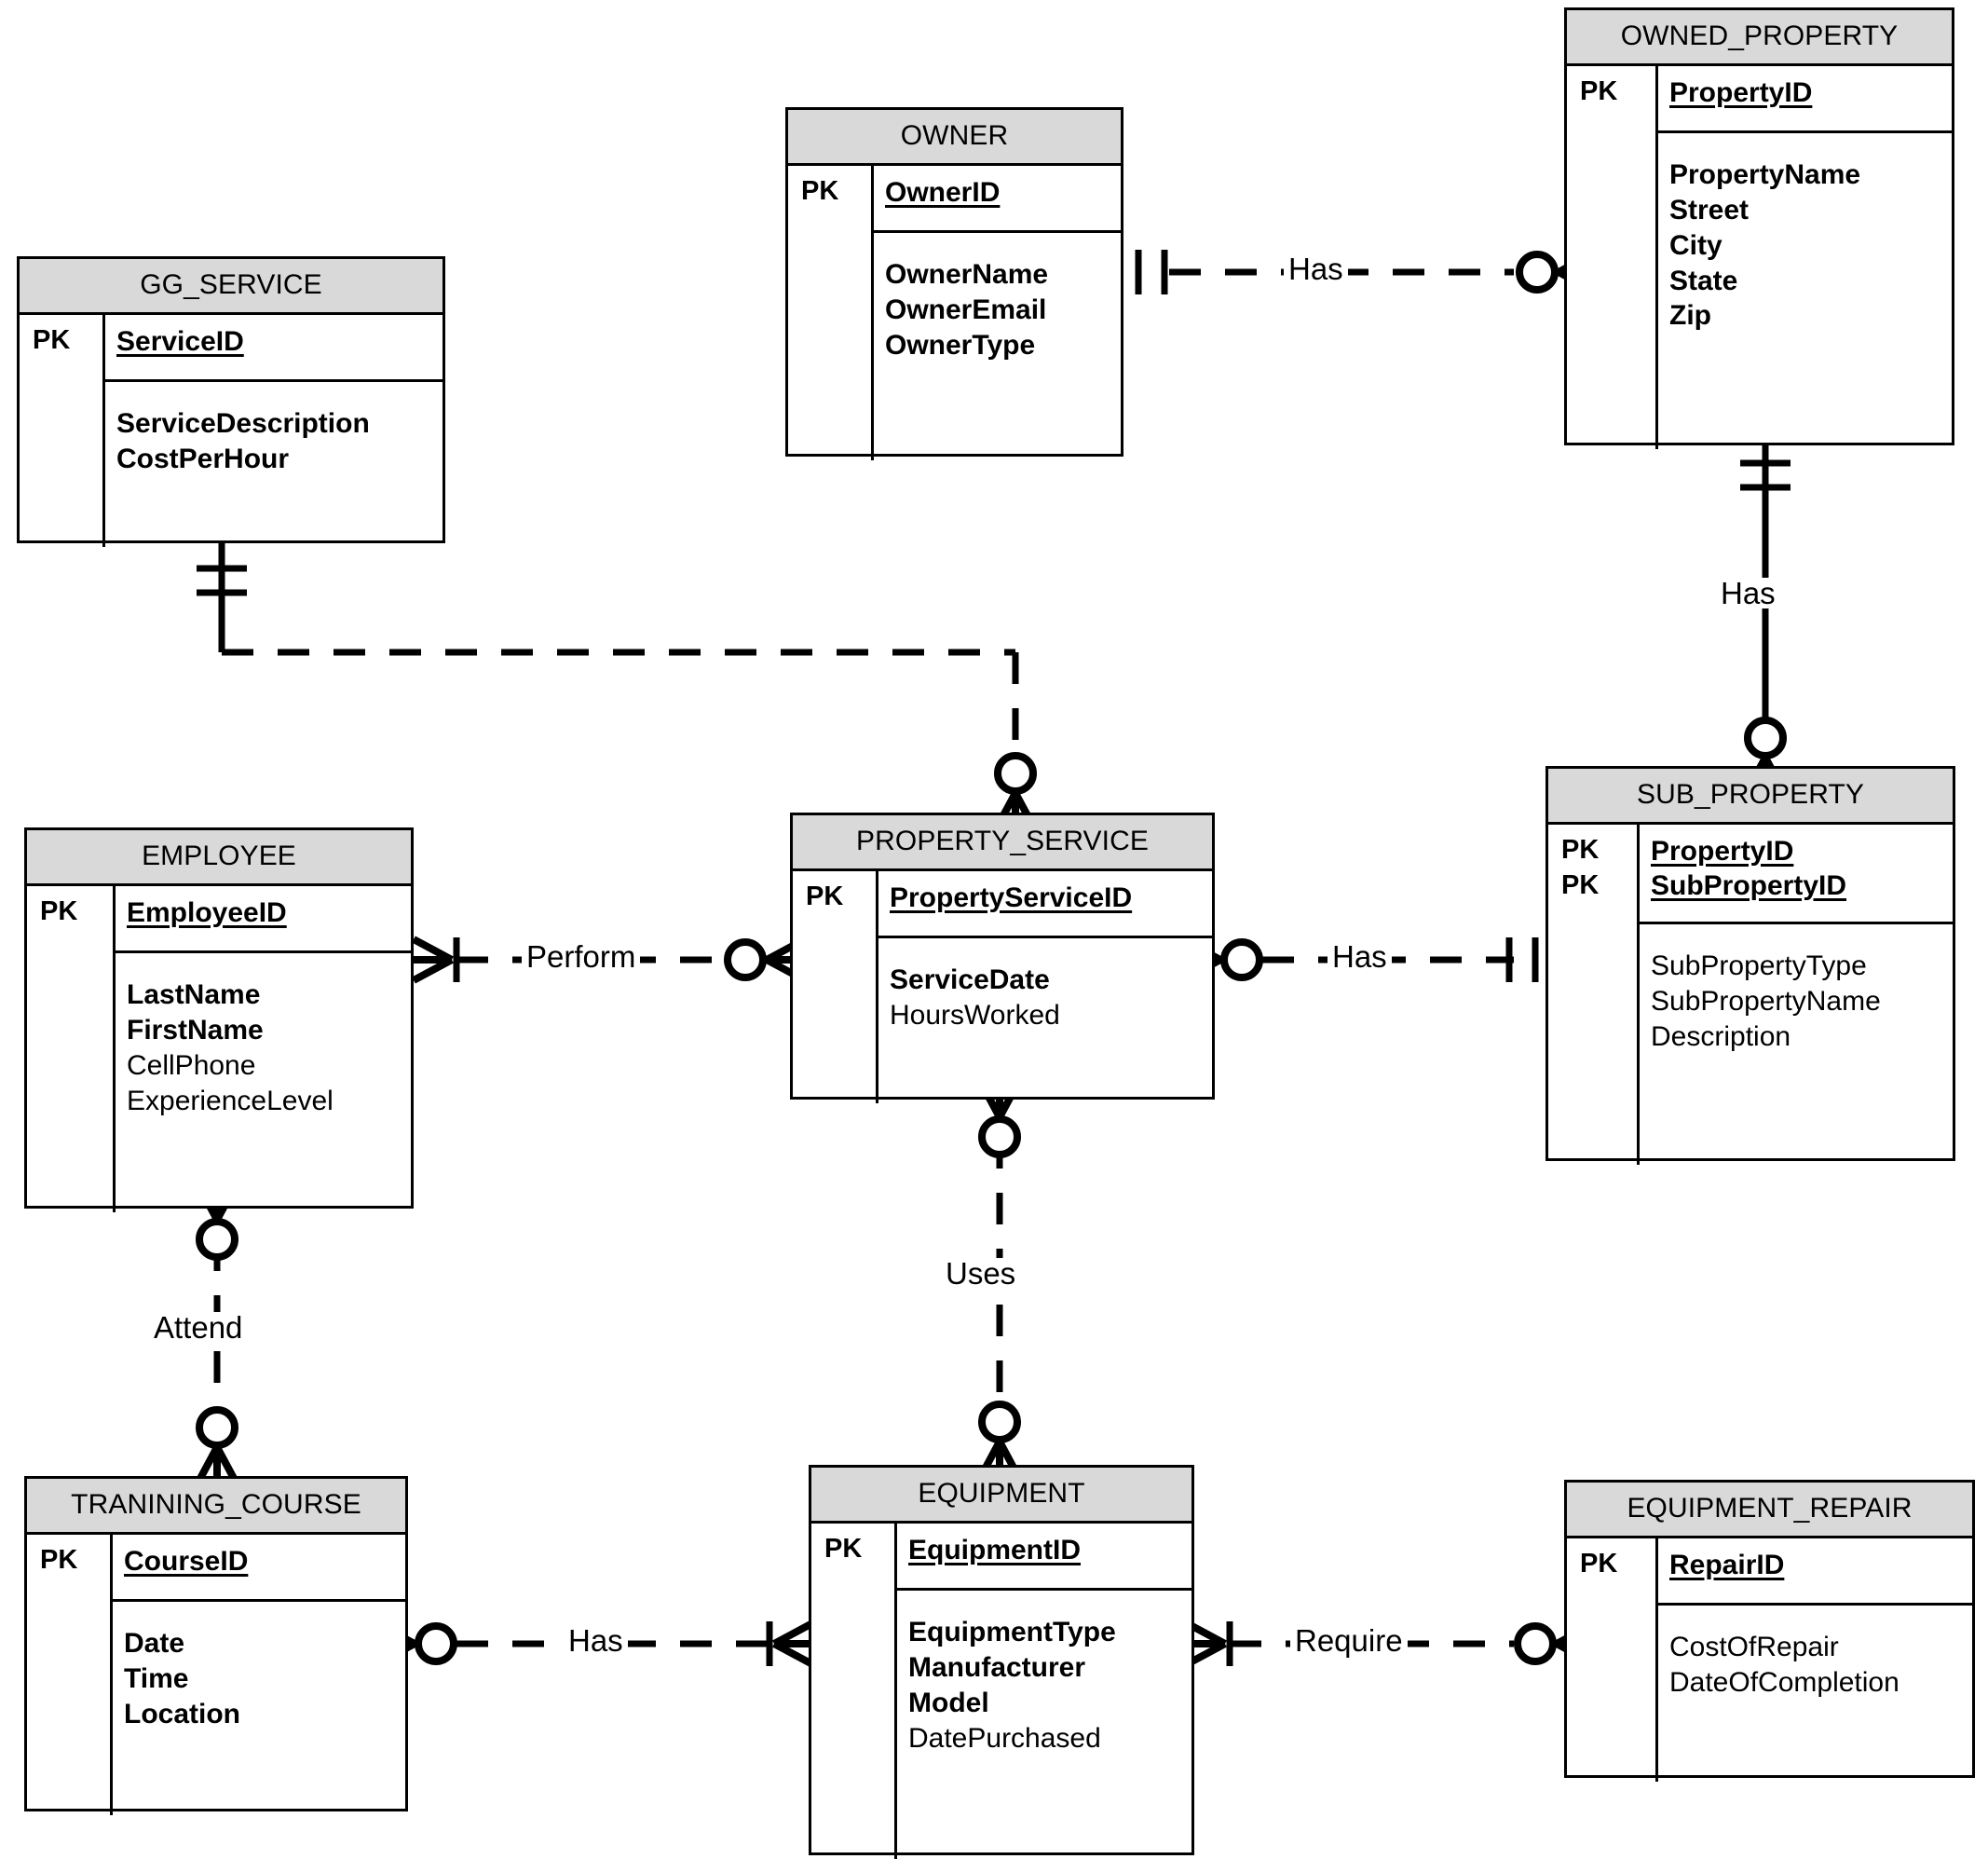 This screenshot has height=1859, width=1988. Describe the element at coordinates (966, 309) in the screenshot. I see `attribute: OwnerEmail` at that location.